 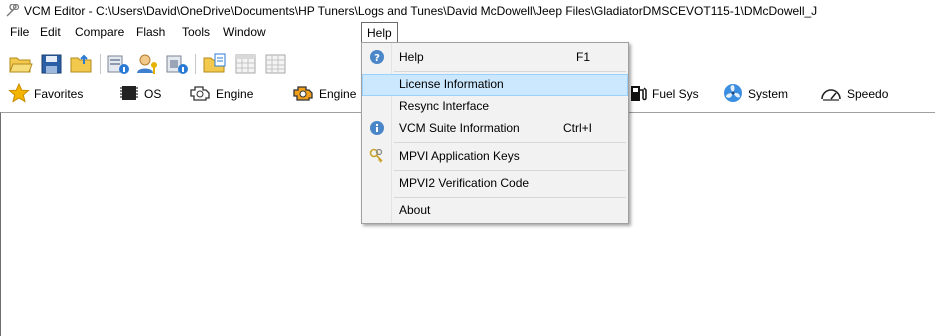 What do you see at coordinates (495, 107) in the screenshot?
I see `help-menu-item-resync-interface: Resync Interface` at bounding box center [495, 107].